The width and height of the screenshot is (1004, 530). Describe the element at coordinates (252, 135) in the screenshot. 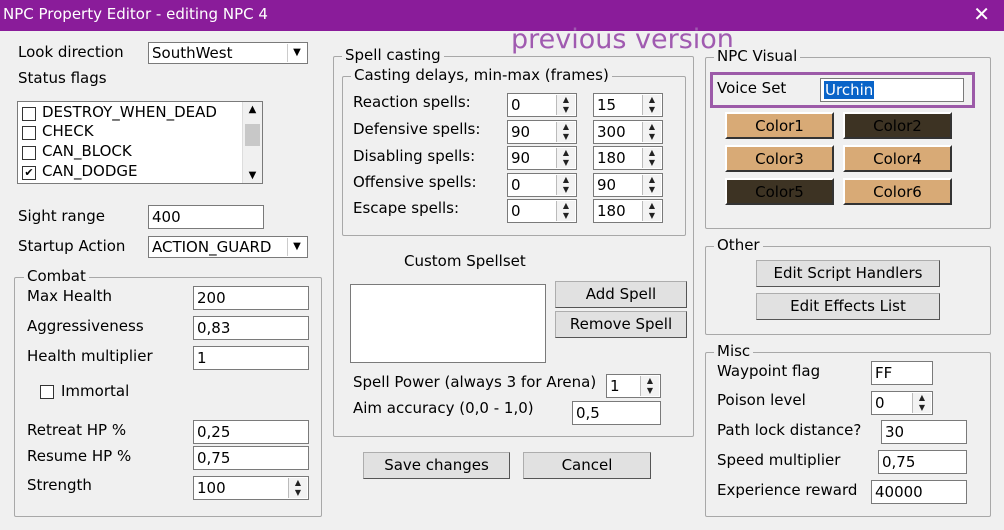

I see `scroll-thumb` at that location.